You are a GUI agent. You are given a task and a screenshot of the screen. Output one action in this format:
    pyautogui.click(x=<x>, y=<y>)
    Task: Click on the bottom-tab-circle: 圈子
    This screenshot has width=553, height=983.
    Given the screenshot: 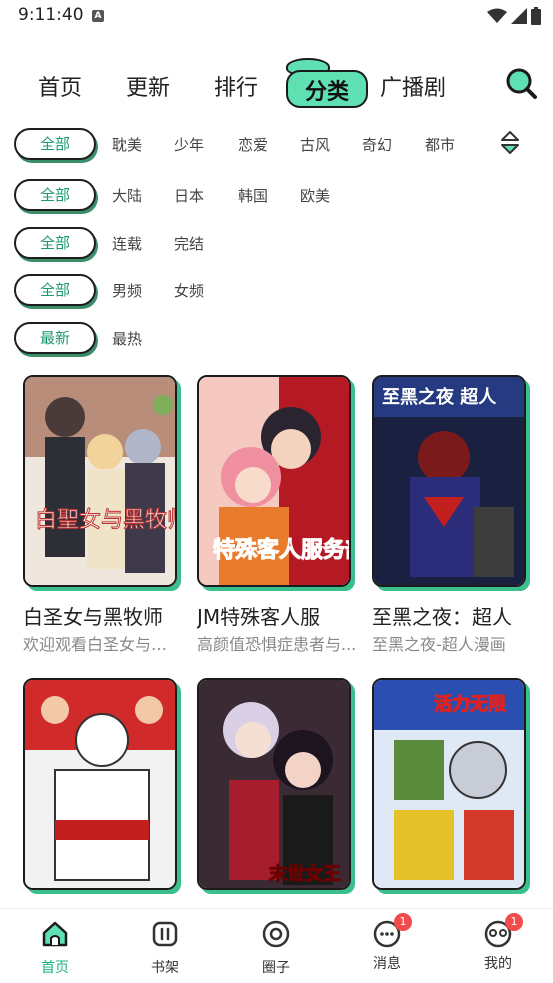 What is the action you would take?
    pyautogui.click(x=276, y=948)
    